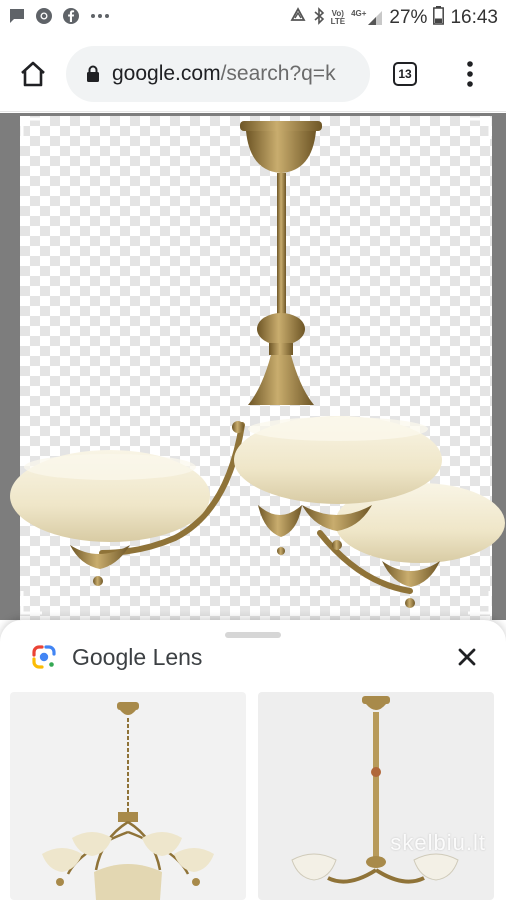 The image size is (506, 900). I want to click on address-bar: google.com/search?q=k, so click(218, 73).